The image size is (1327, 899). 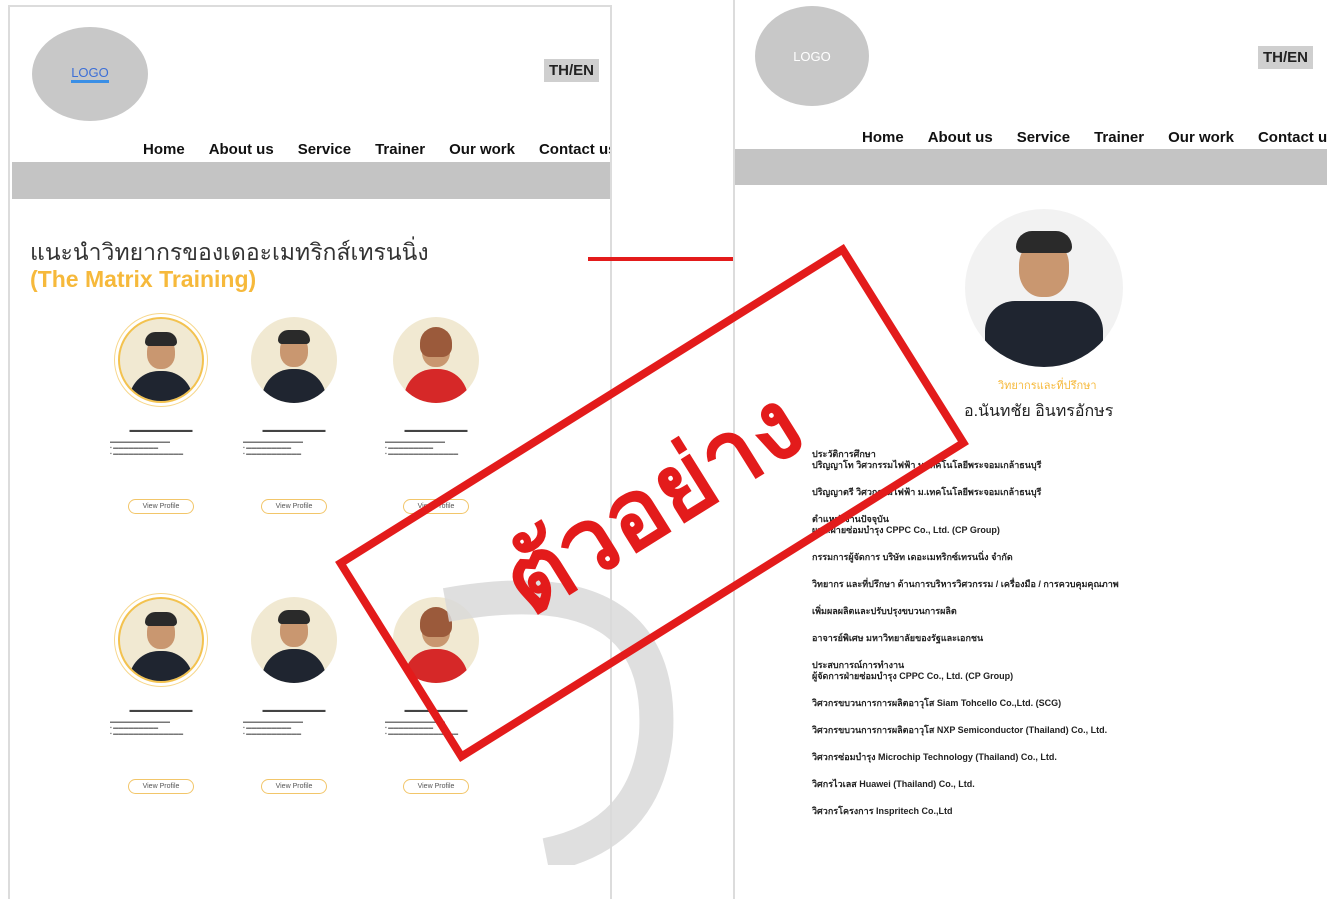 What do you see at coordinates (1044, 334) in the screenshot?
I see `portrait-body` at bounding box center [1044, 334].